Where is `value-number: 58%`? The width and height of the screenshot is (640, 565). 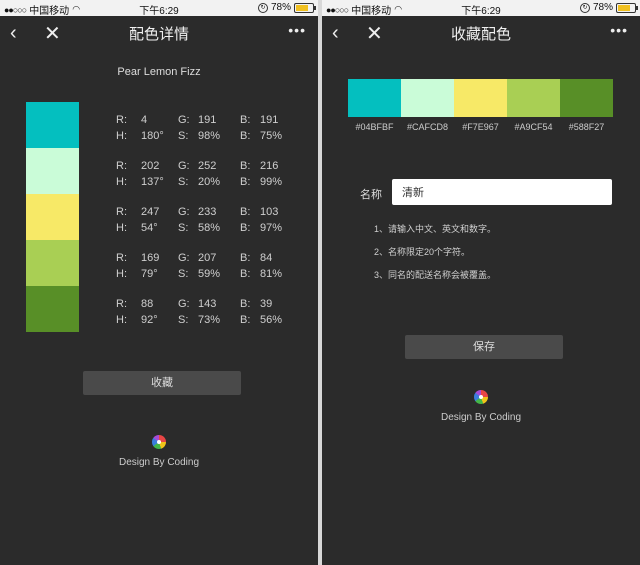
value-number: 58% is located at coordinates (209, 228).